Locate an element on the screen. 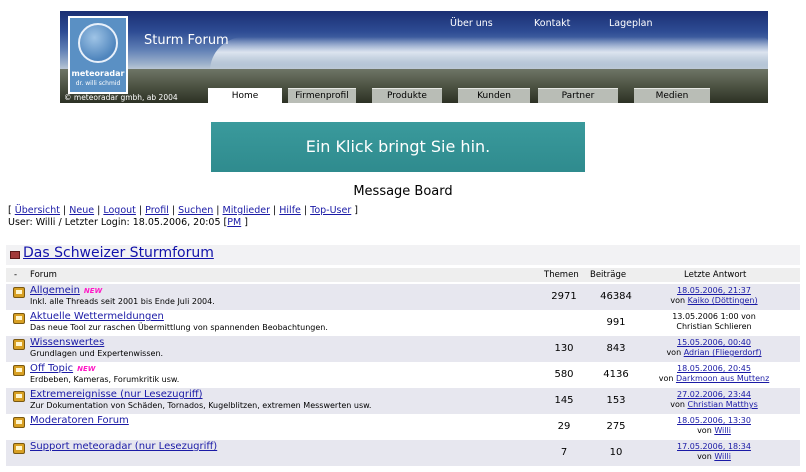  last-reply-date: 17.05.2006, 18:34 is located at coordinates (714, 447).